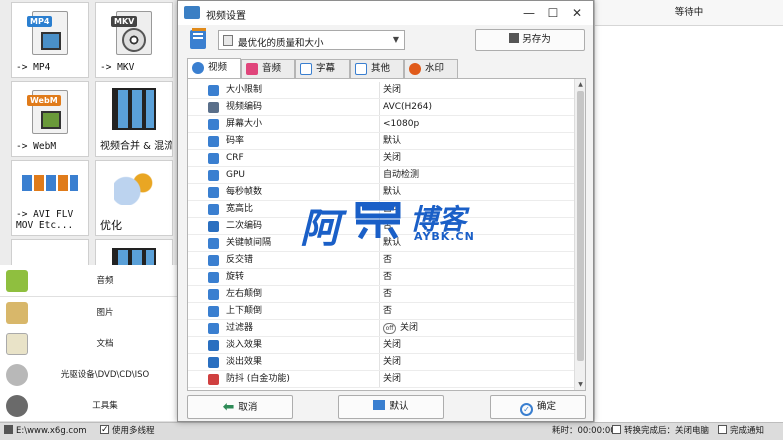 This screenshot has width=783, height=440. What do you see at coordinates (580, 384) in the screenshot?
I see `scroll-down-icon: ▼` at bounding box center [580, 384].